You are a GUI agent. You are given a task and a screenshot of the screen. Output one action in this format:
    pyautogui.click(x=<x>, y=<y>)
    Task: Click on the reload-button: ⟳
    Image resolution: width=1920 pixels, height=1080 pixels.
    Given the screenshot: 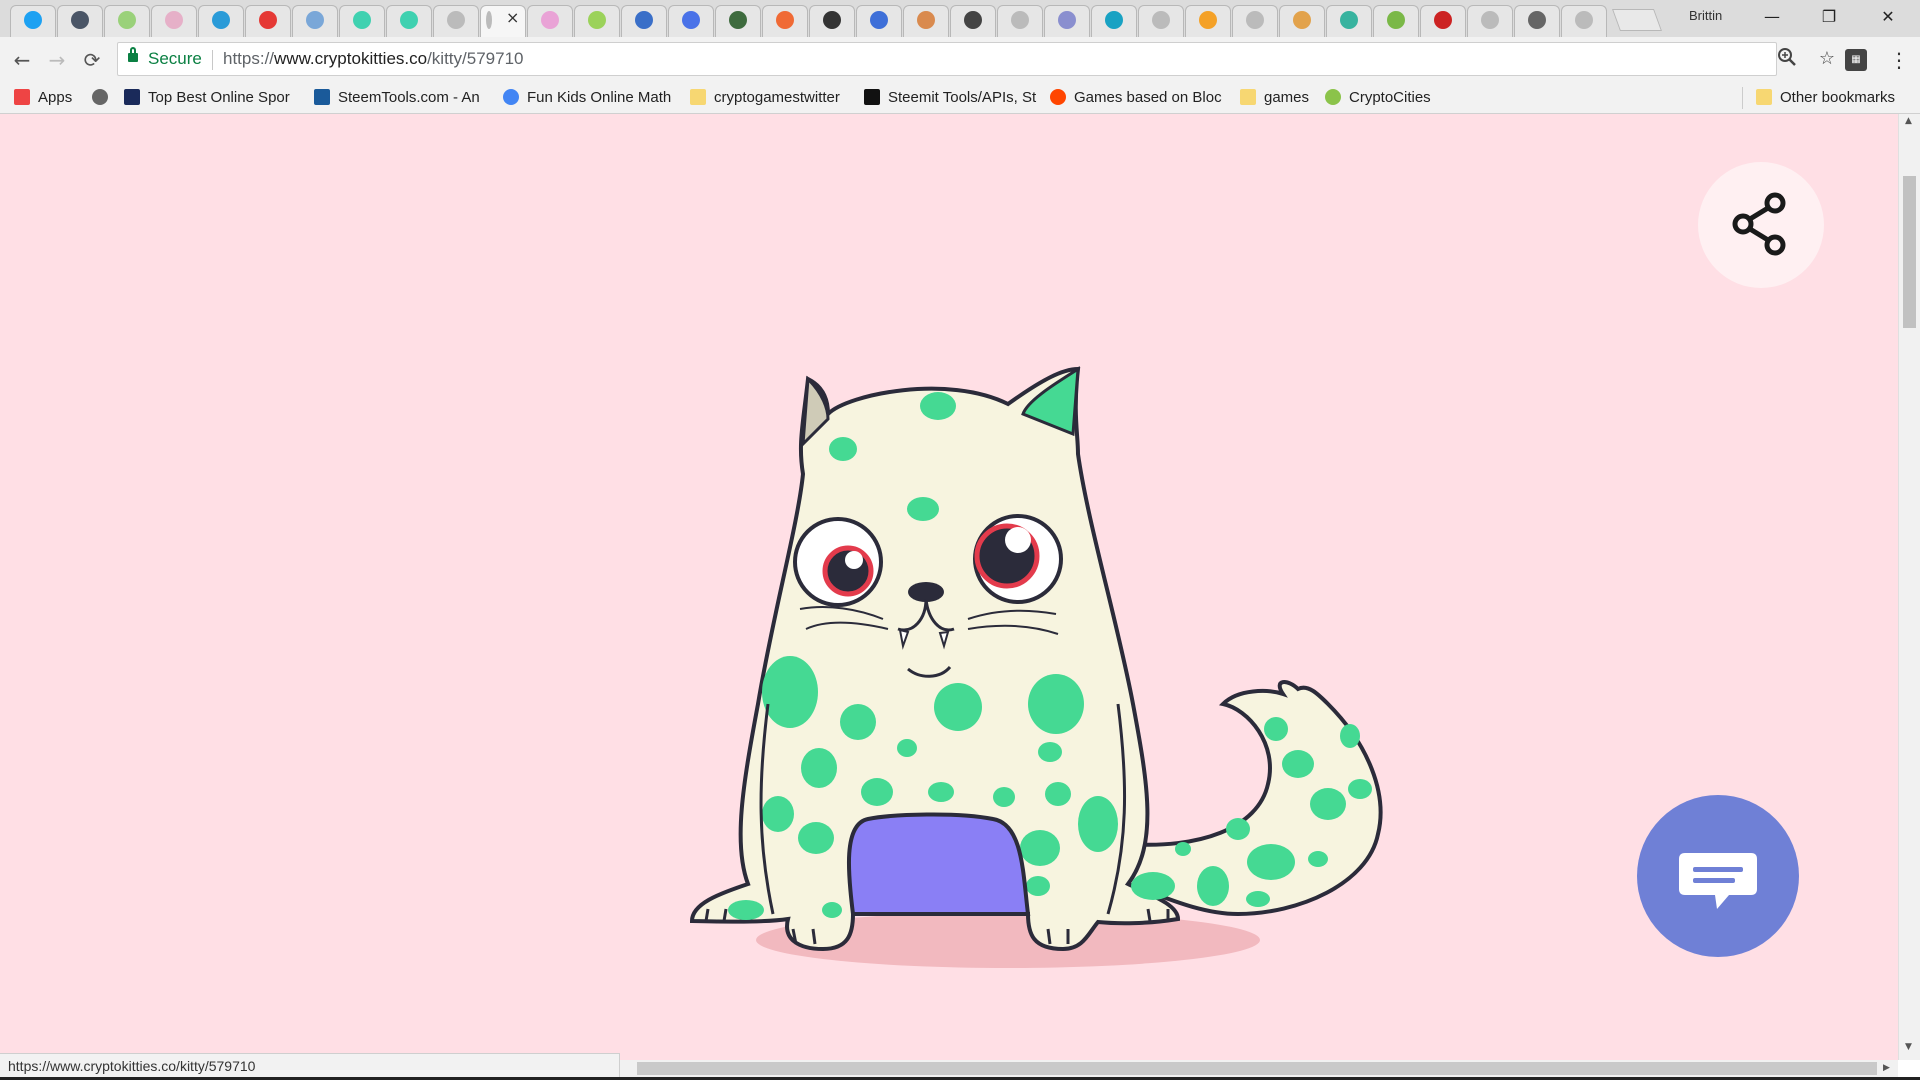 What is the action you would take?
    pyautogui.click(x=92, y=60)
    